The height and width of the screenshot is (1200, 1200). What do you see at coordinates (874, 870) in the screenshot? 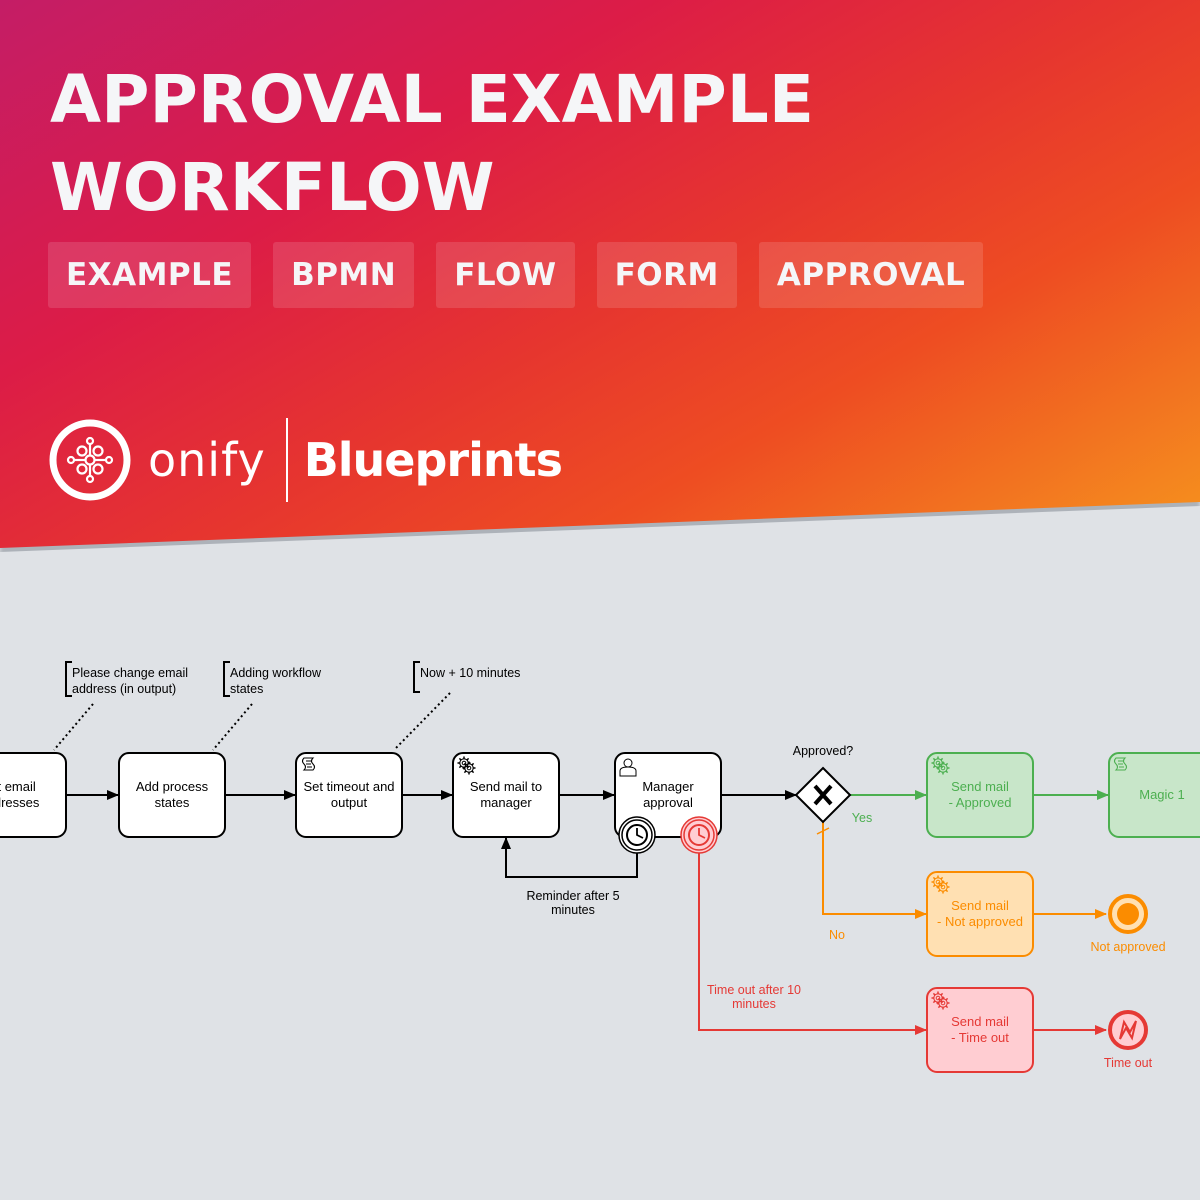
I see `no-flow` at bounding box center [874, 870].